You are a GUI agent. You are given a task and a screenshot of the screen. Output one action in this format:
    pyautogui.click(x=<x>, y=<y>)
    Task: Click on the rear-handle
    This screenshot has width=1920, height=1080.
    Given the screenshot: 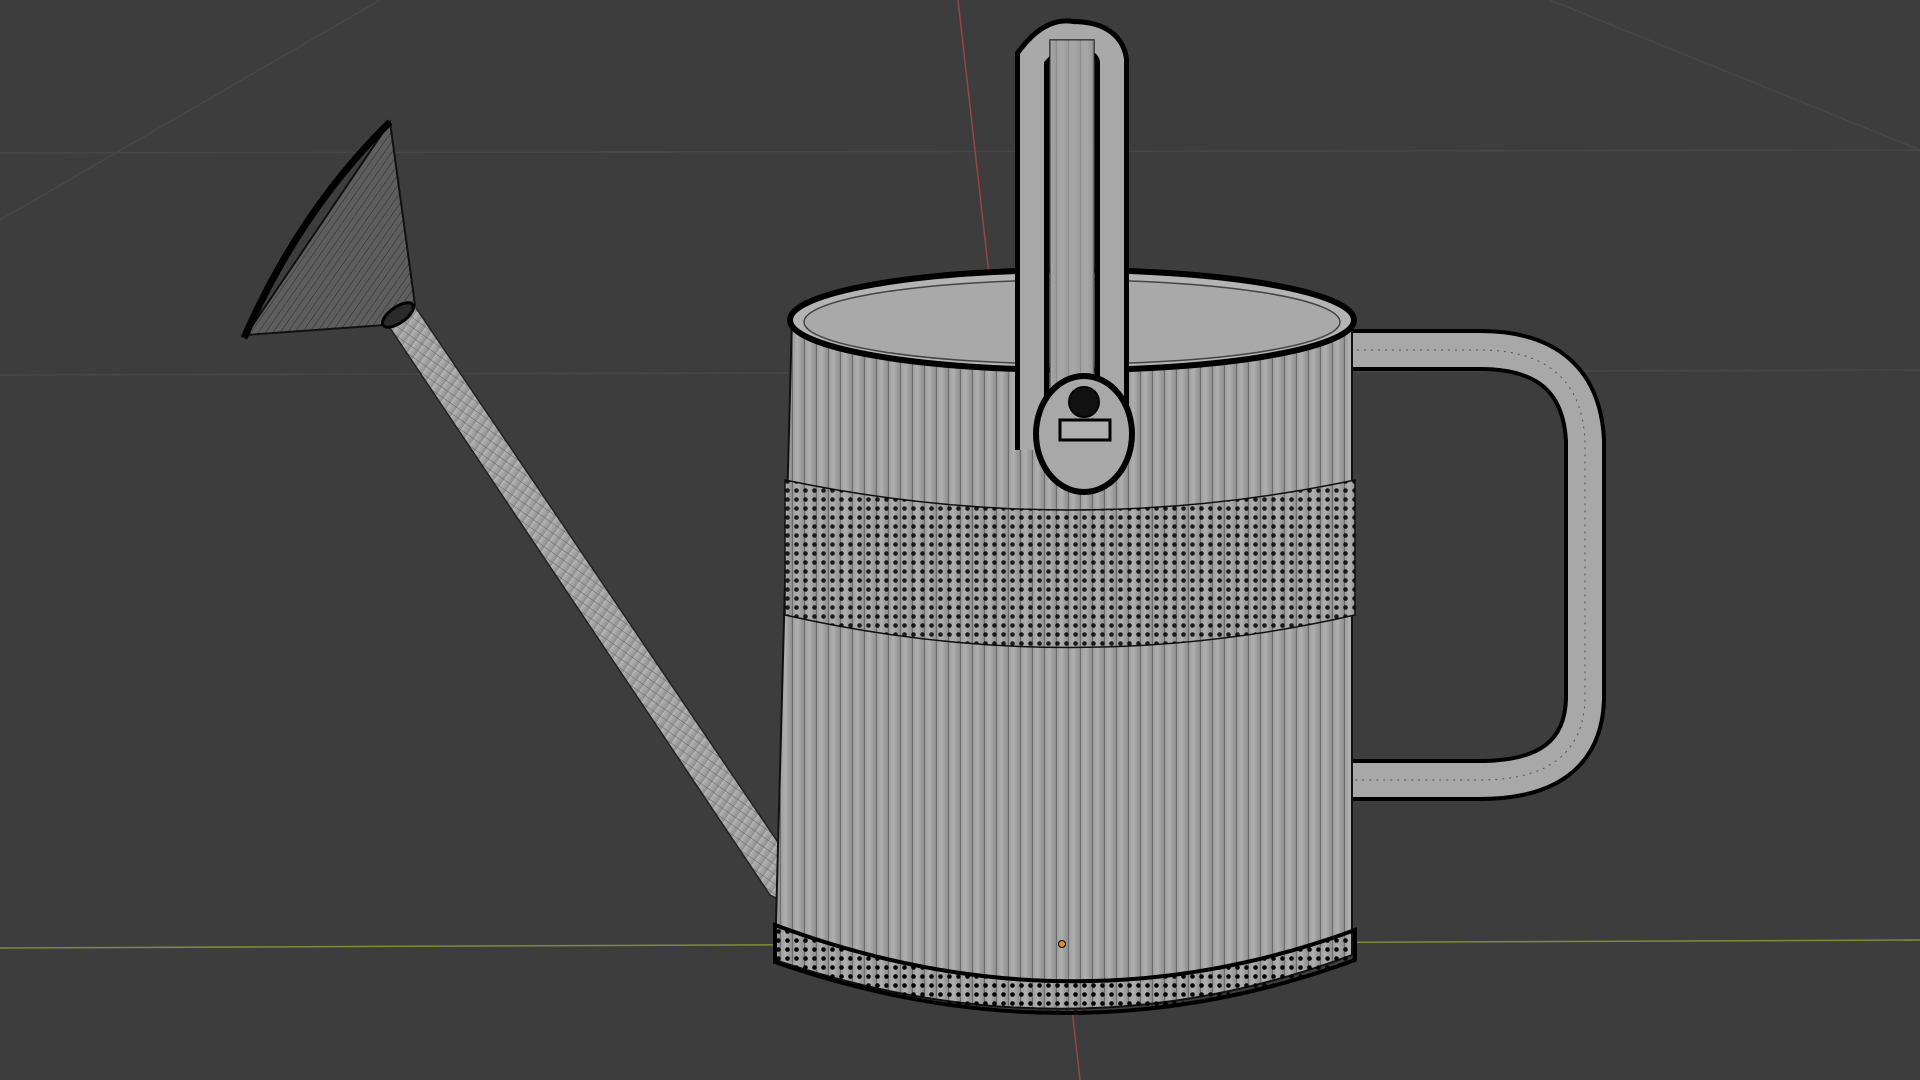 What is the action you would take?
    pyautogui.click(x=1478, y=565)
    